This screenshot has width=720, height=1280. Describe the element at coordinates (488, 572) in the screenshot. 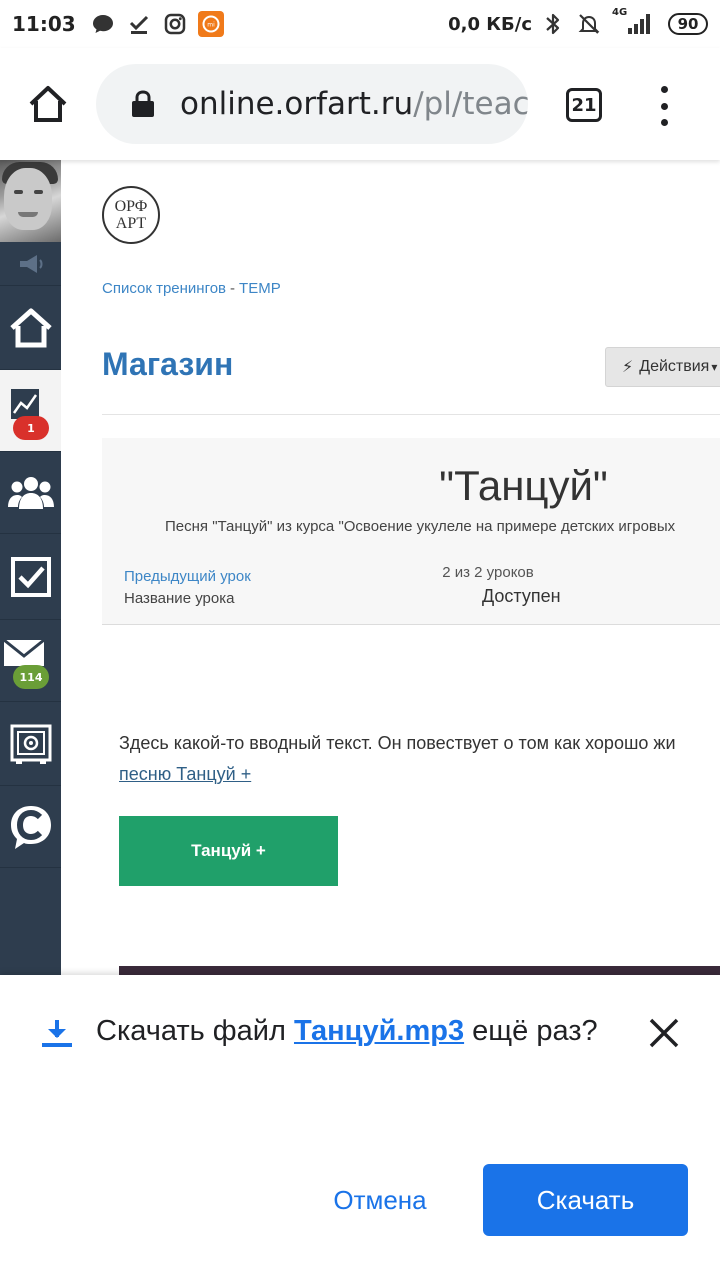

I see `lesson-count: 2 из 2 уроков` at that location.